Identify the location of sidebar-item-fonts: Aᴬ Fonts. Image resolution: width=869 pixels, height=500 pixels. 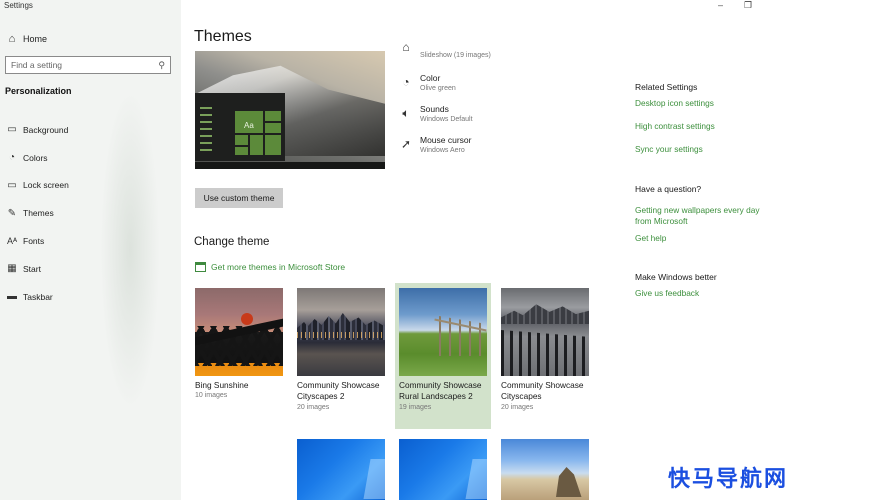
(90, 241).